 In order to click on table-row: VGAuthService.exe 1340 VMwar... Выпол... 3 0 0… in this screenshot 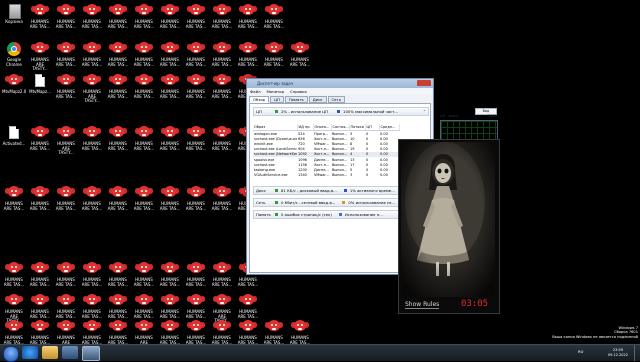, I will do `click(326, 175)`.